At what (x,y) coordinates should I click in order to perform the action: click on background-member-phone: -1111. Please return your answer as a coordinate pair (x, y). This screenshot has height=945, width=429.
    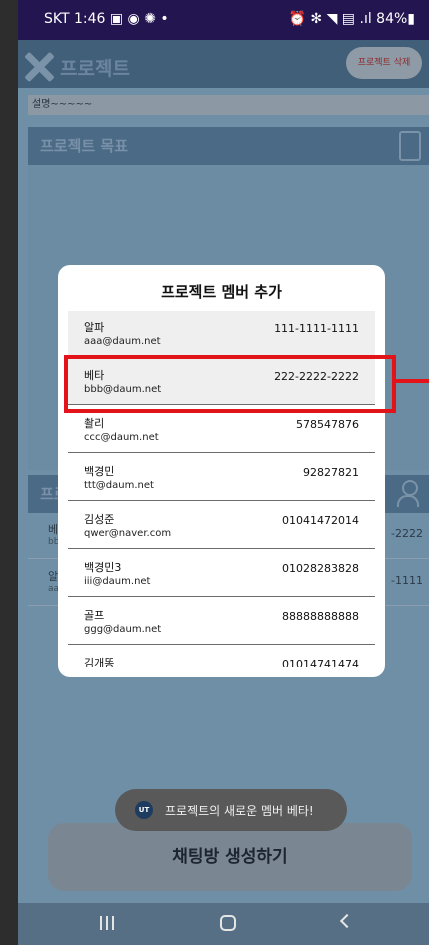
    Looking at the image, I should click on (407, 580).